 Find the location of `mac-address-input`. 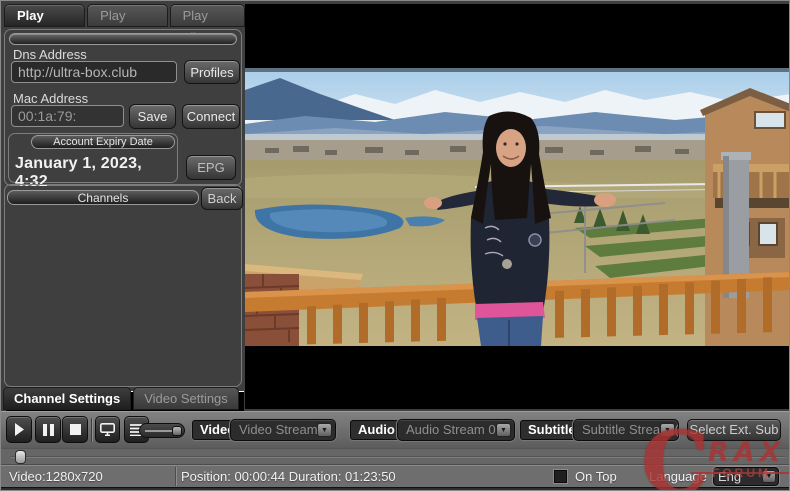

mac-address-input is located at coordinates (67, 116).